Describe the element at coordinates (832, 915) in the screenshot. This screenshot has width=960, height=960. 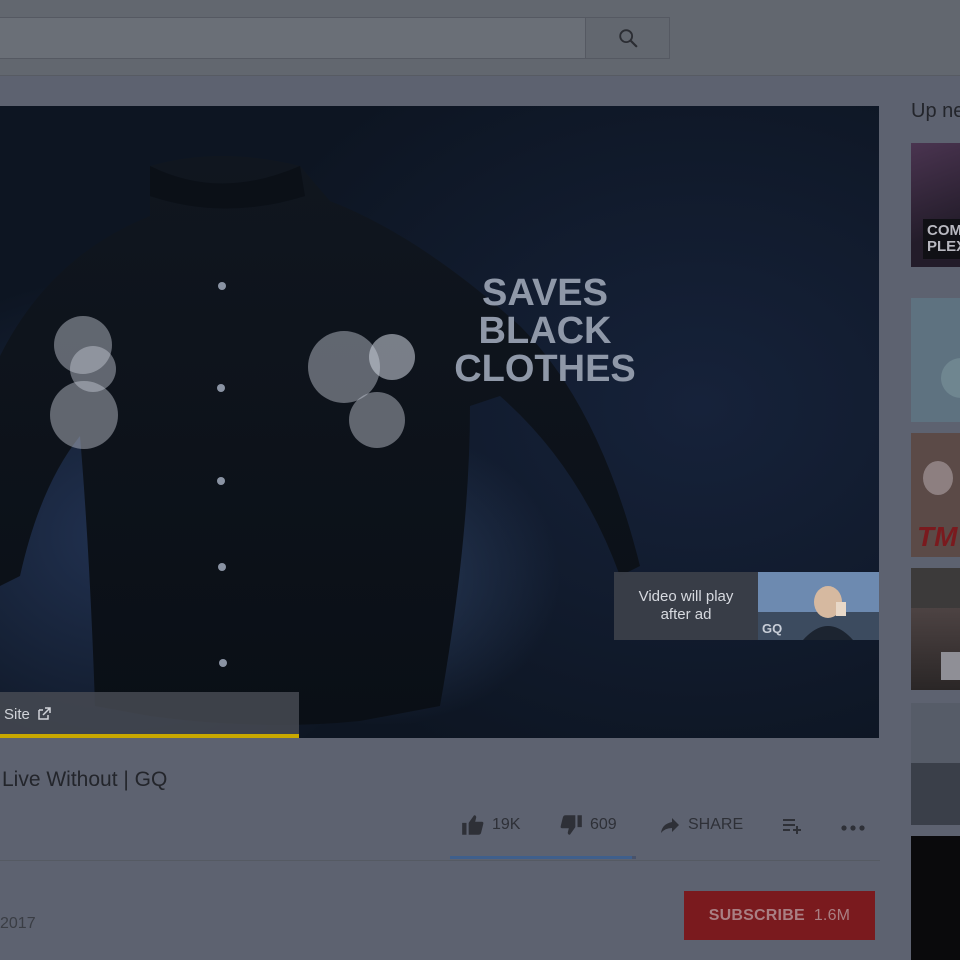
I see `subscriber-count: 1.6M` at that location.